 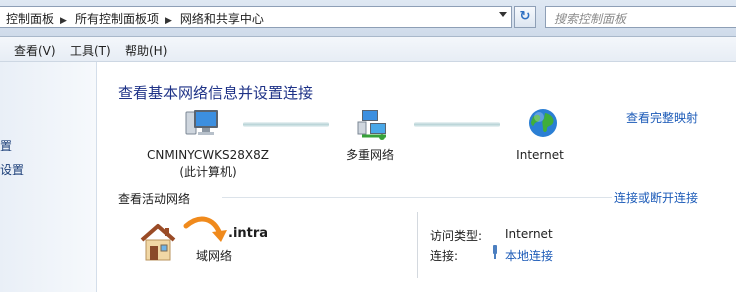 I want to click on breadcrumb: 控制面板 ▶ 所有控制面板项 ▶ 网络和共享中心, so click(x=138, y=18).